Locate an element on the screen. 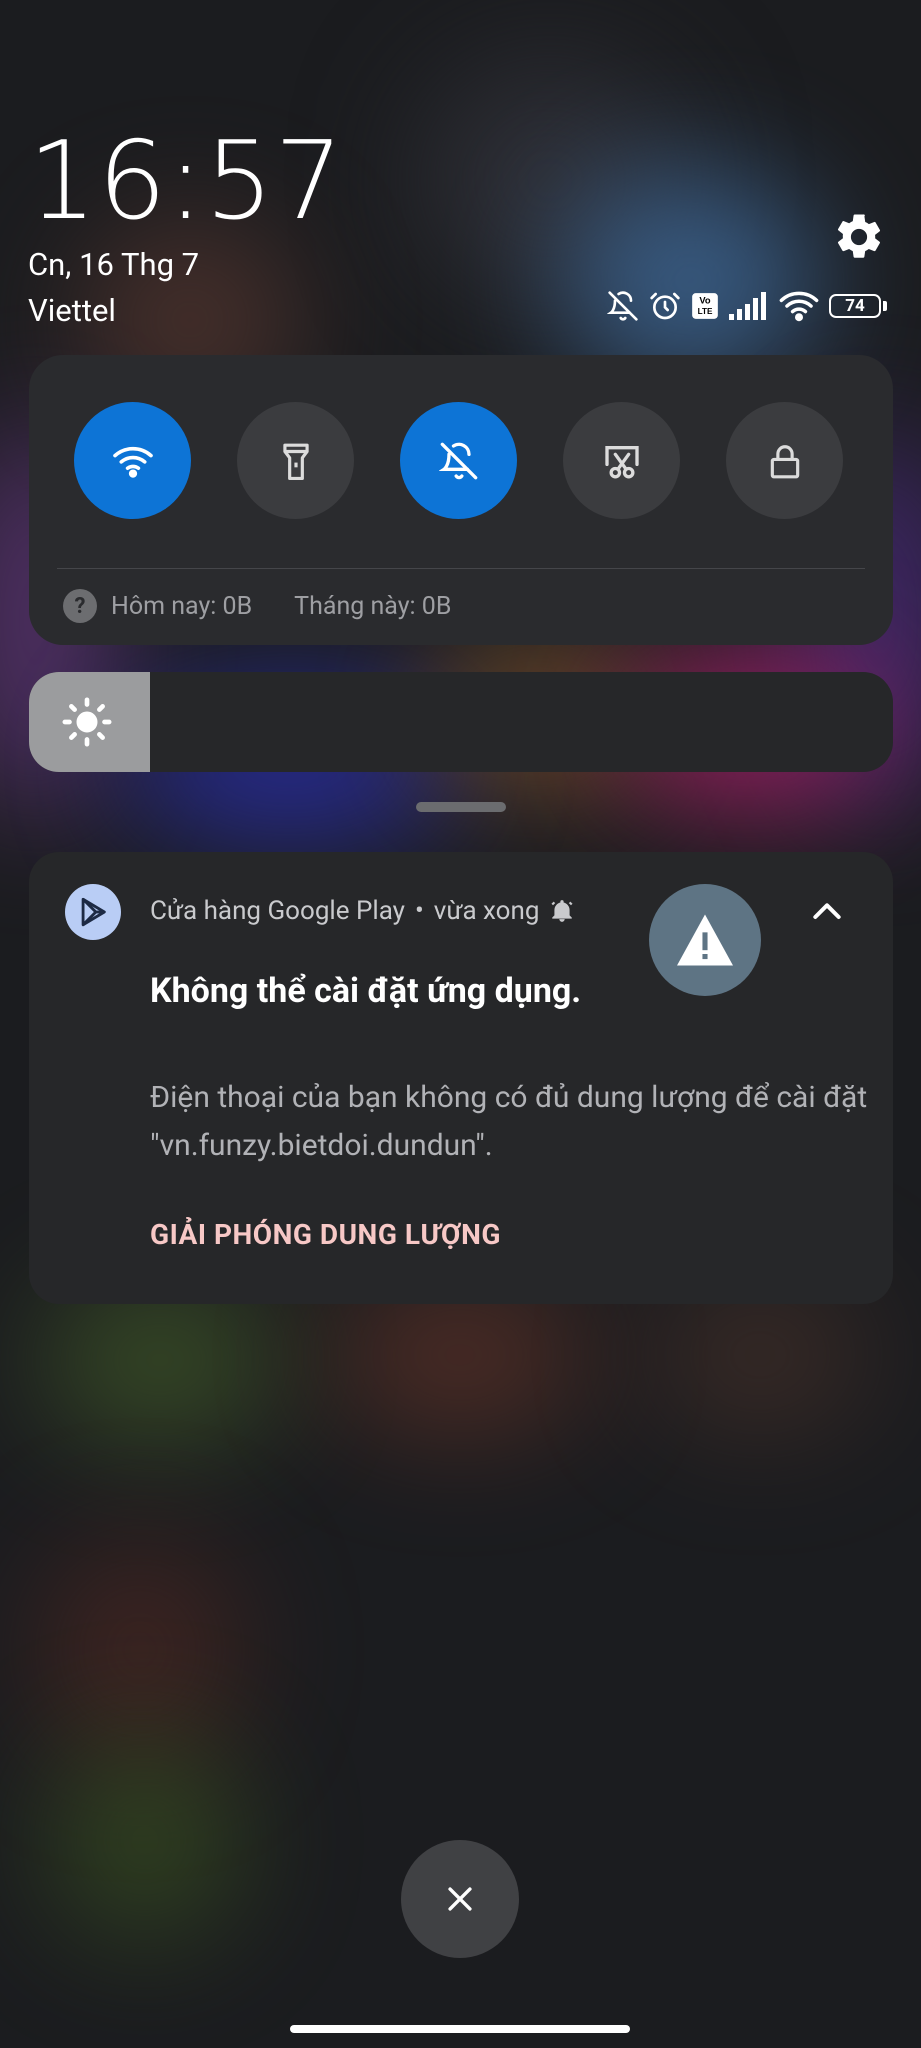 This screenshot has height=2048, width=921. clear-all-notifications-button is located at coordinates (460, 1899).